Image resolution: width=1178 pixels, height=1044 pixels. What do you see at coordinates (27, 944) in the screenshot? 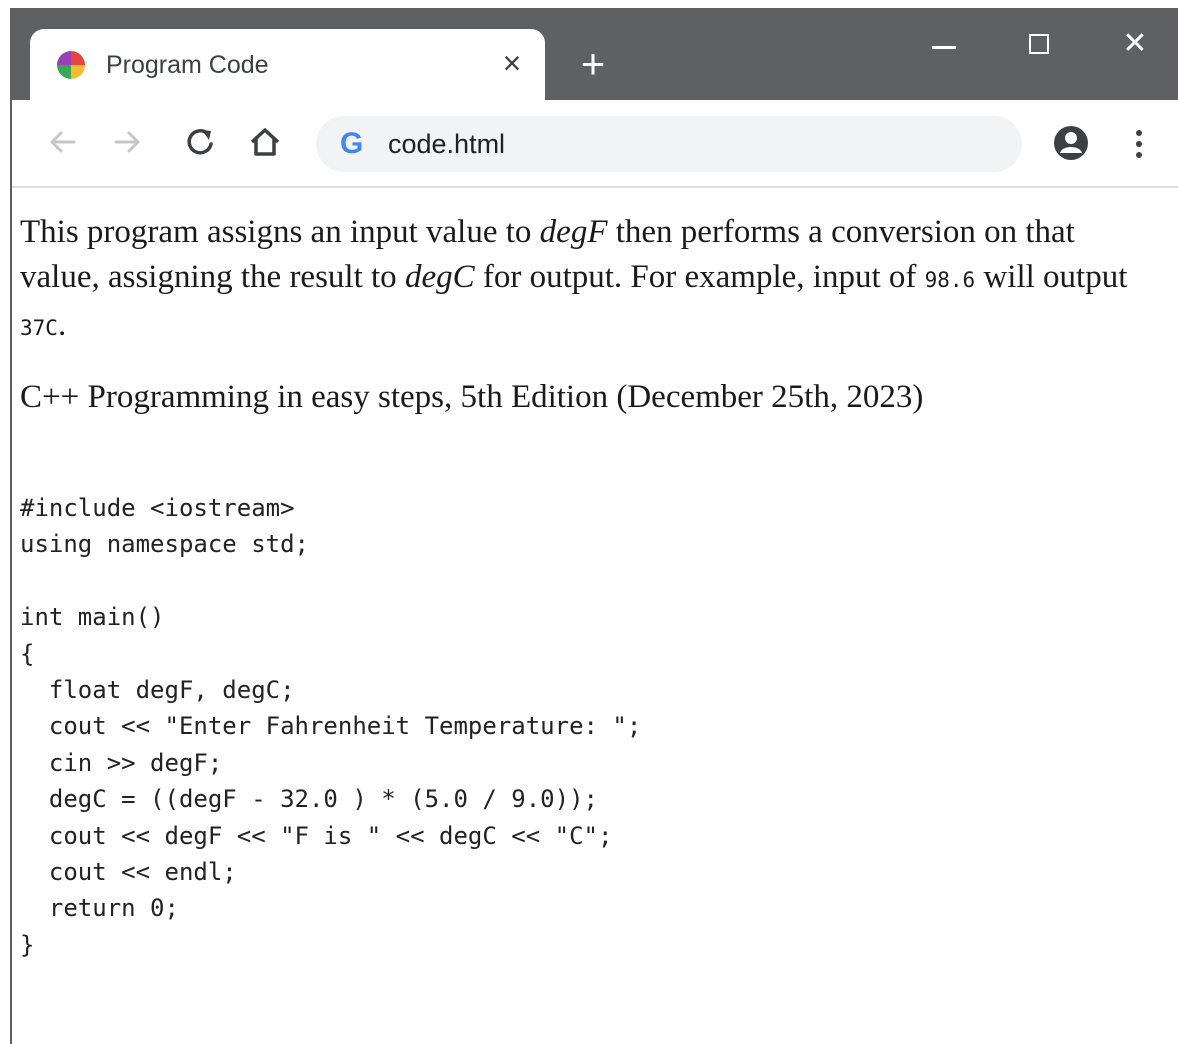
I see `code-line: }` at bounding box center [27, 944].